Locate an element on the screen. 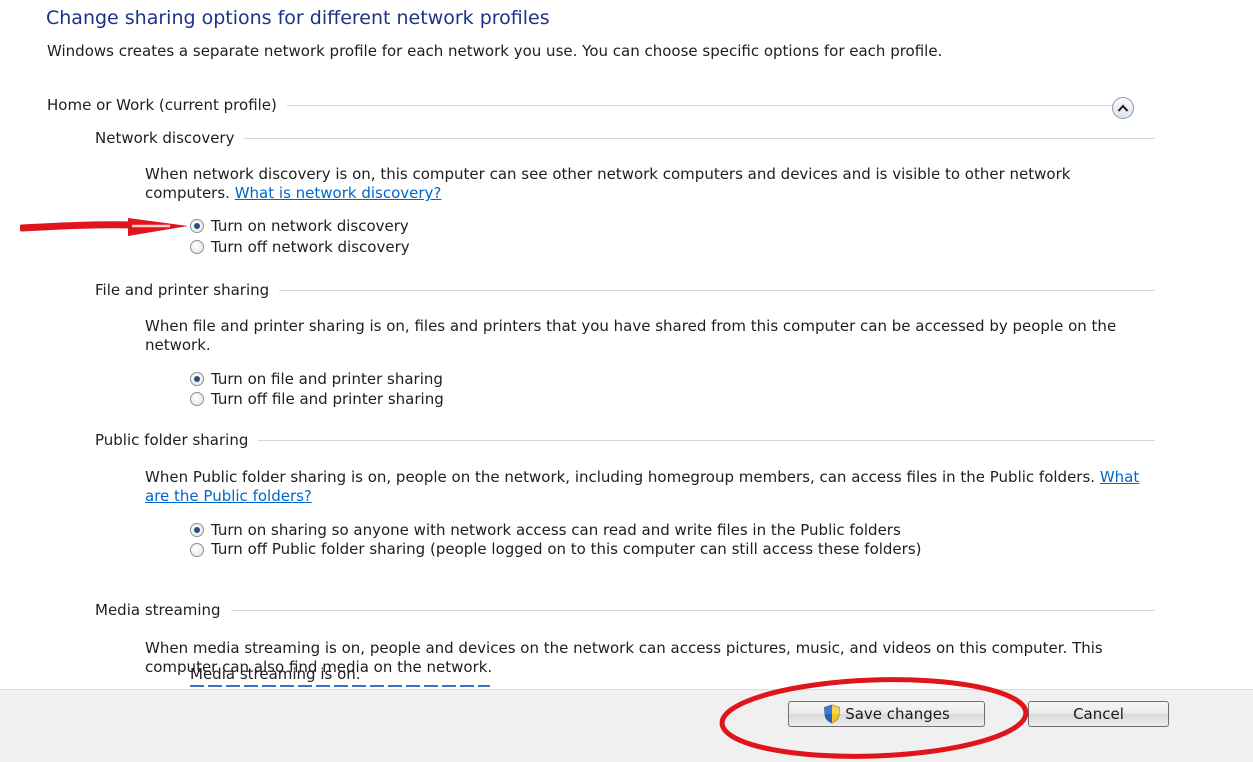 The width and height of the screenshot is (1253, 762). turn-on-network-discovery-option: Turn on network discovery is located at coordinates (299, 226).